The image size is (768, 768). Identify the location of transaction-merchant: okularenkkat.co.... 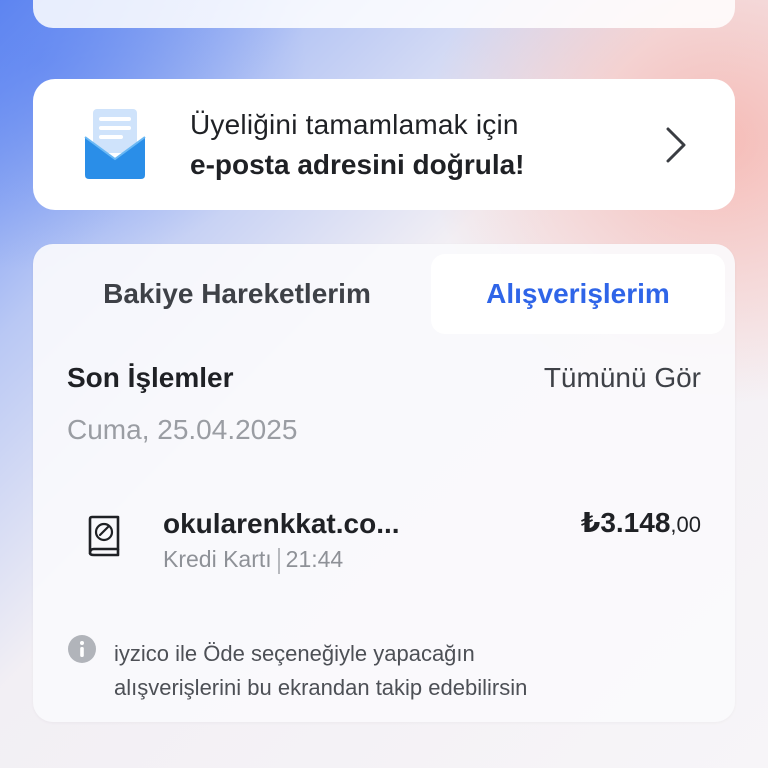
(281, 523).